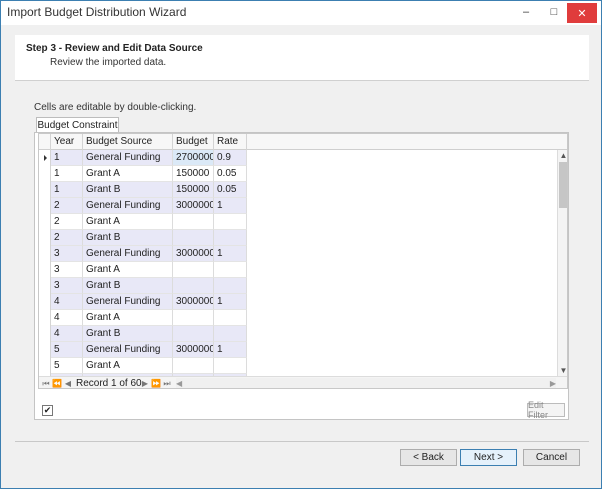 The height and width of the screenshot is (489, 602). I want to click on scroll-up-icon: ▲, so click(562, 155).